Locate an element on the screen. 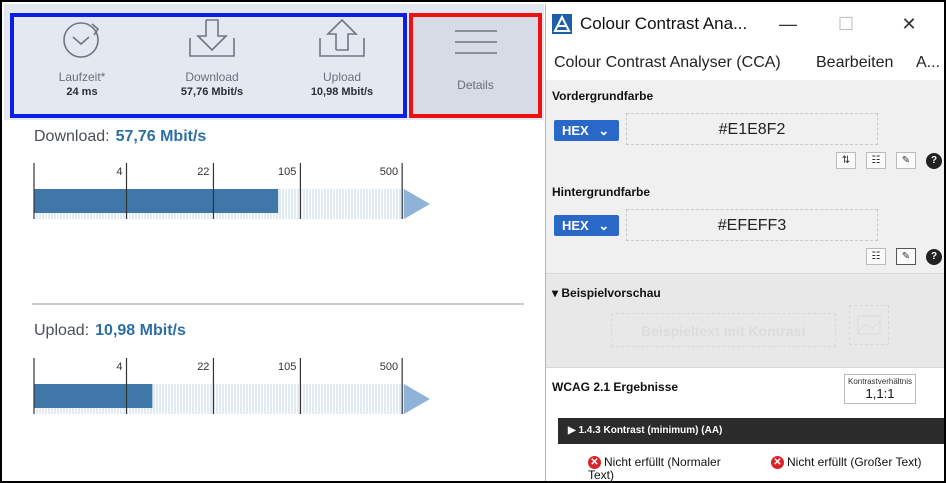 The width and height of the screenshot is (946, 483). download-tick-label: 4 is located at coordinates (119, 172).